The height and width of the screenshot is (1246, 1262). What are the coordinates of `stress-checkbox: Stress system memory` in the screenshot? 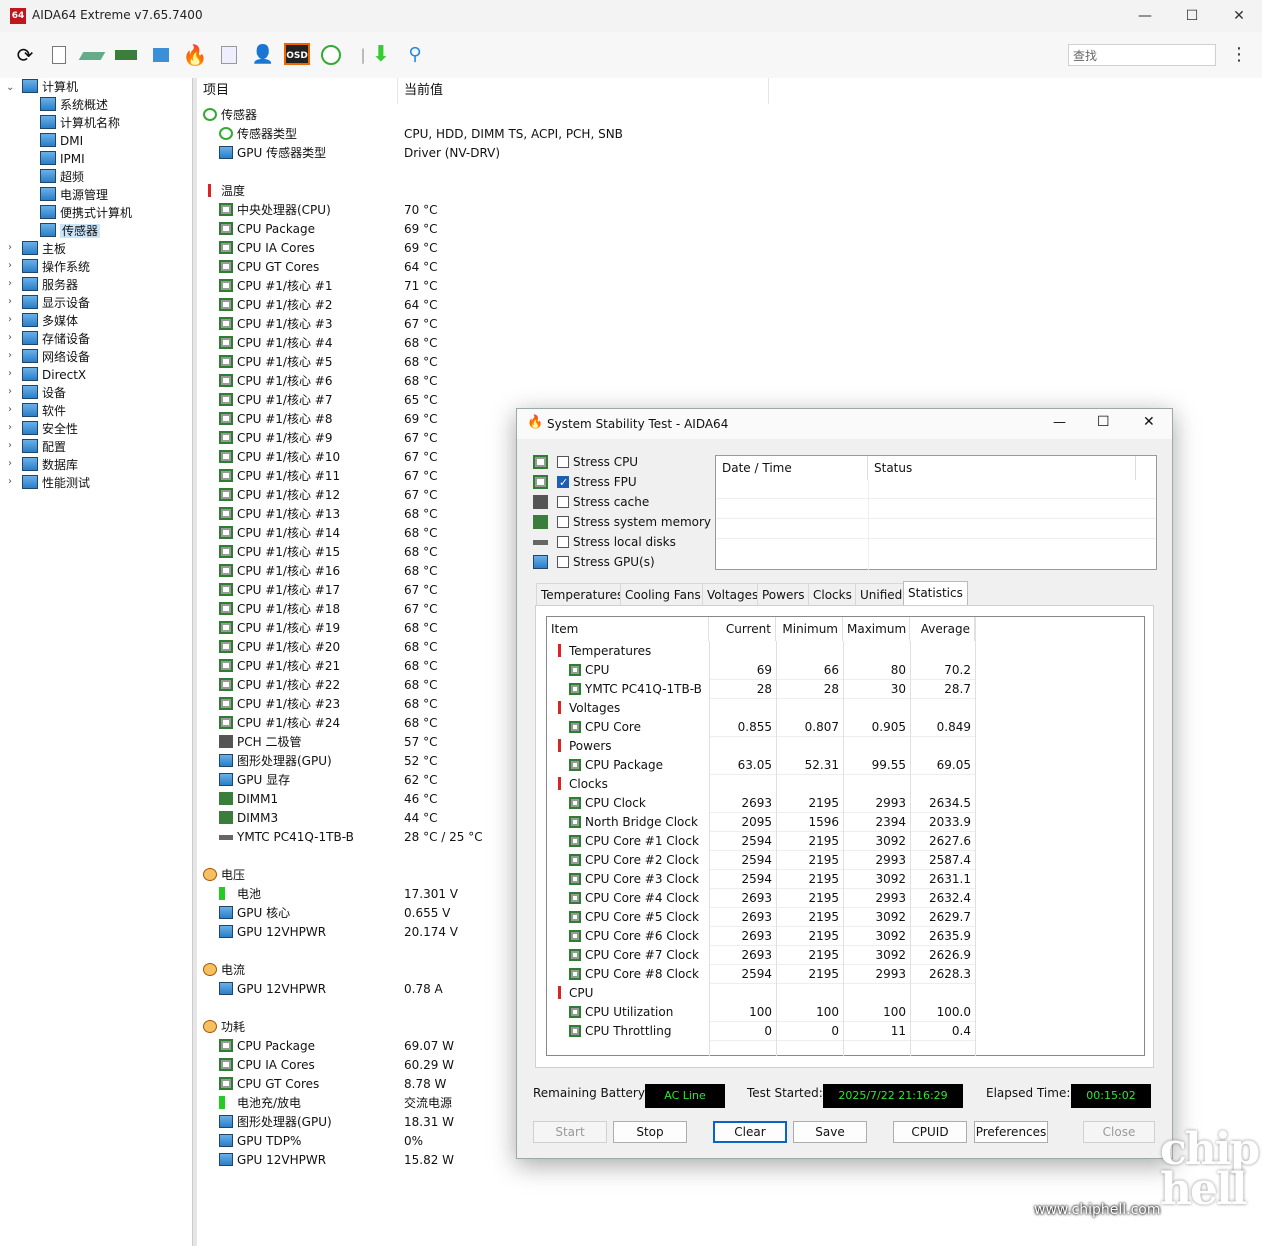 It's located at (634, 522).